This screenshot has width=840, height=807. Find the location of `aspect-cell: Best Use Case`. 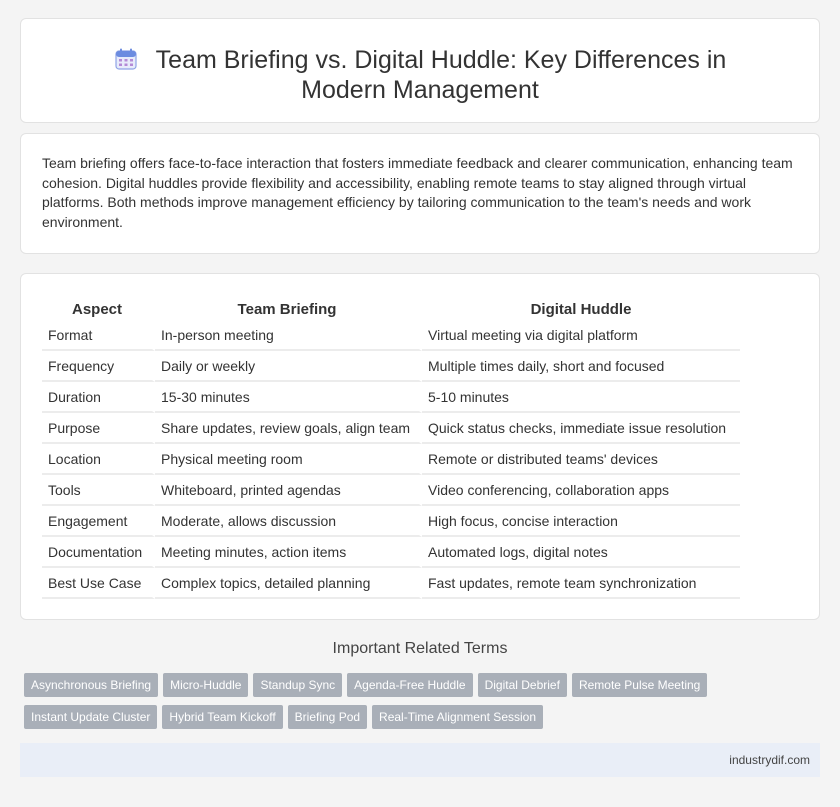

aspect-cell: Best Use Case is located at coordinates (98, 583).